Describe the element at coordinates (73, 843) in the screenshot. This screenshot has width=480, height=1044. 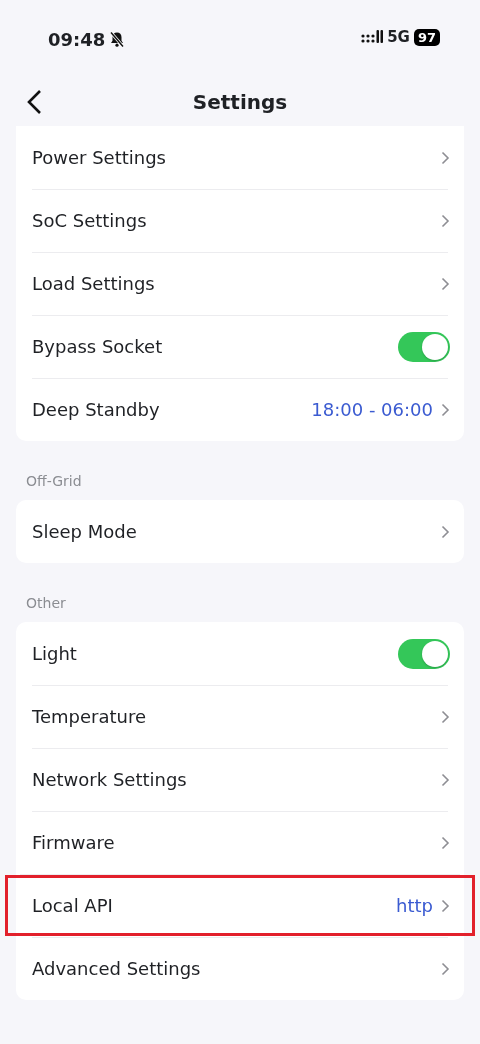
I see `row-label: Firmware` at that location.